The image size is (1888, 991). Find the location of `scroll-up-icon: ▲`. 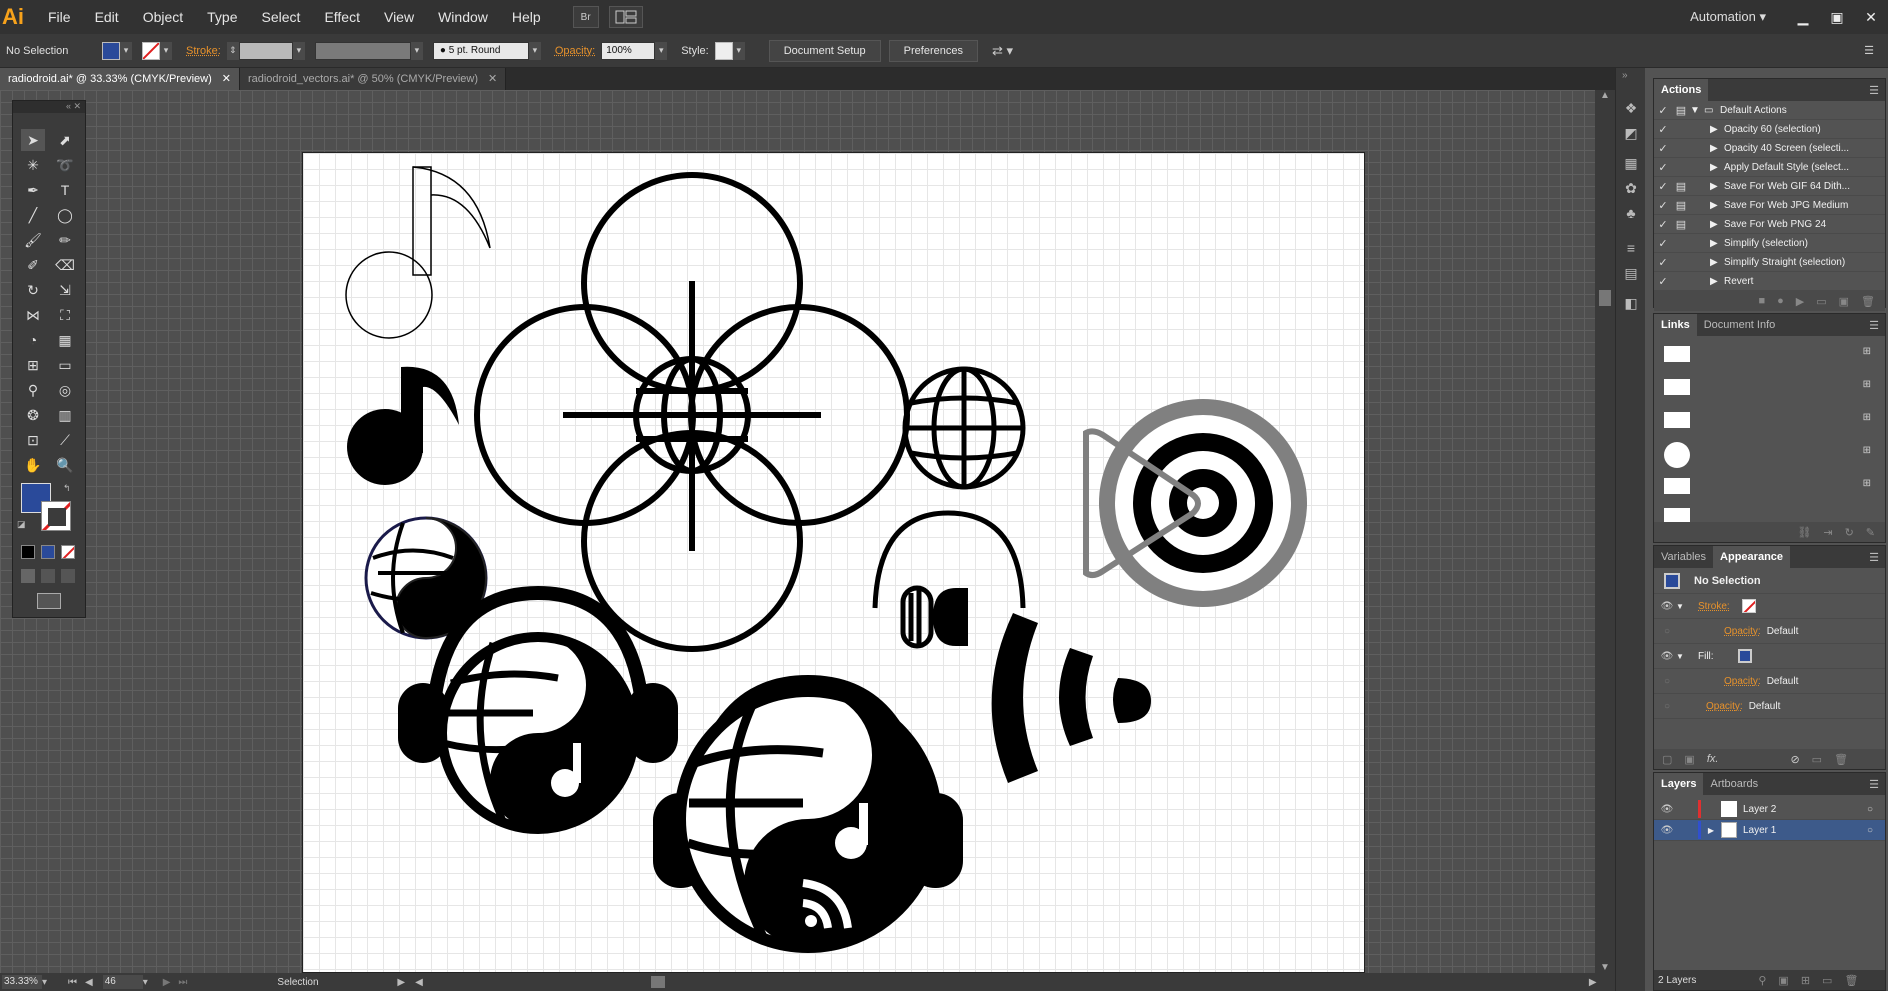

scroll-up-icon: ▲ is located at coordinates (1605, 95).